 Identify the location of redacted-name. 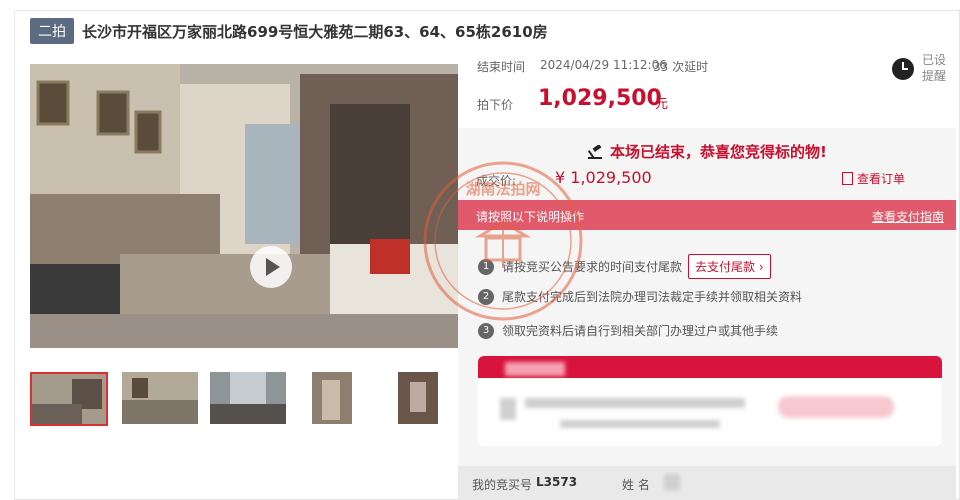
(672, 482).